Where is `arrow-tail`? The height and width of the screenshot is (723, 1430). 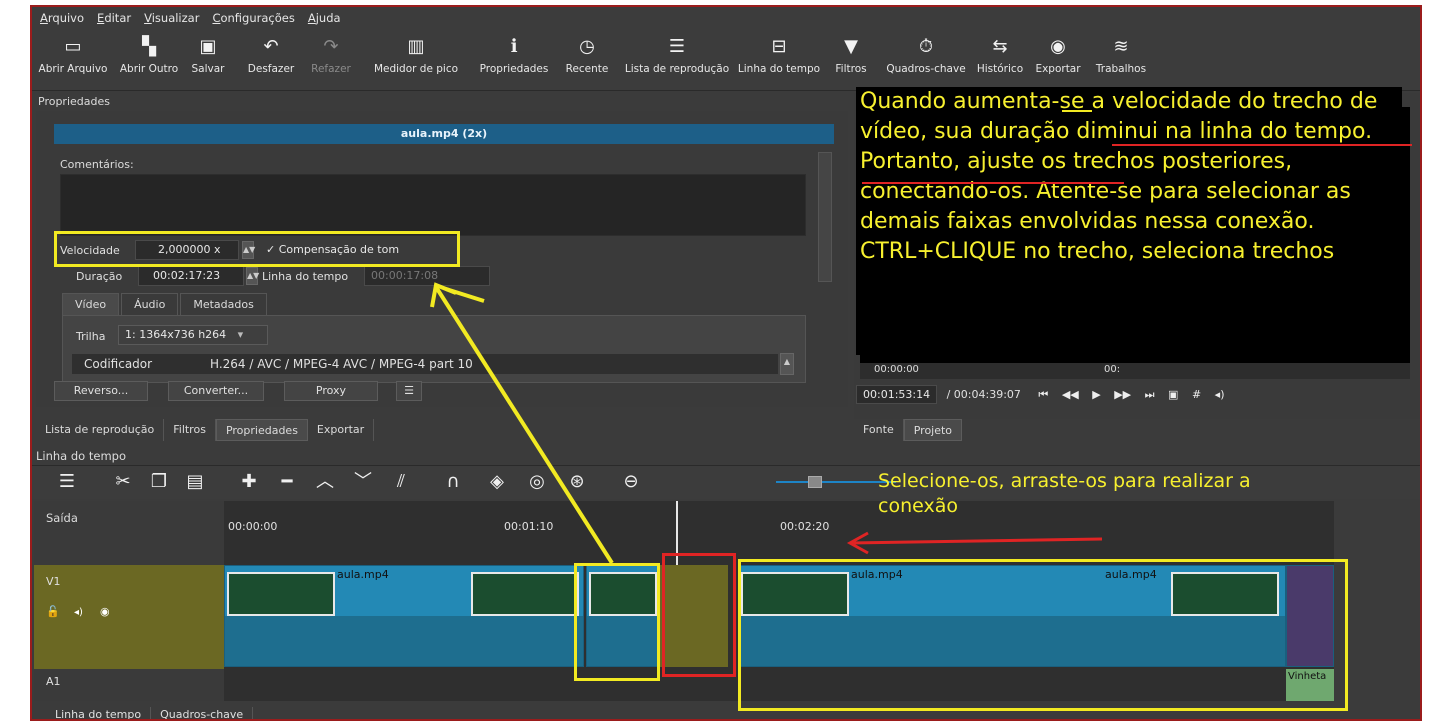
arrow-tail is located at coordinates (465, 295).